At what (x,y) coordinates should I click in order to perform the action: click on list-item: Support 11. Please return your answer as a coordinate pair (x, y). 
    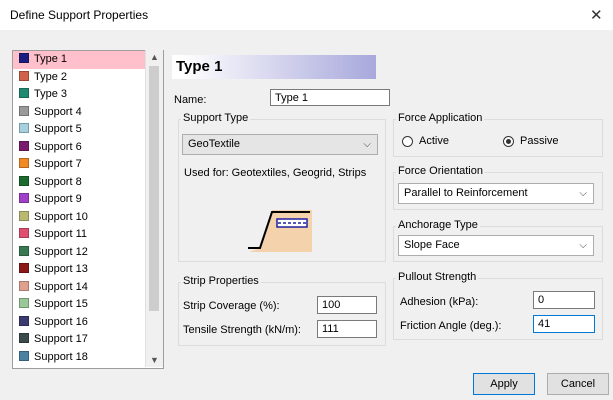
    Looking at the image, I should click on (88, 235).